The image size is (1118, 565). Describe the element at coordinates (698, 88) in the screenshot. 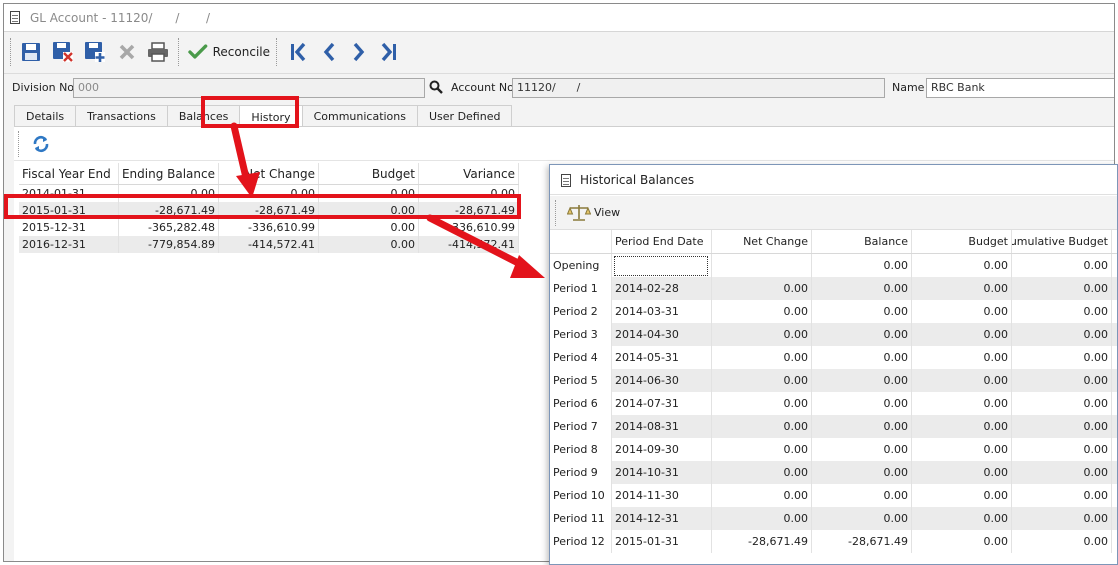

I see `account-field: 11120/ /` at that location.